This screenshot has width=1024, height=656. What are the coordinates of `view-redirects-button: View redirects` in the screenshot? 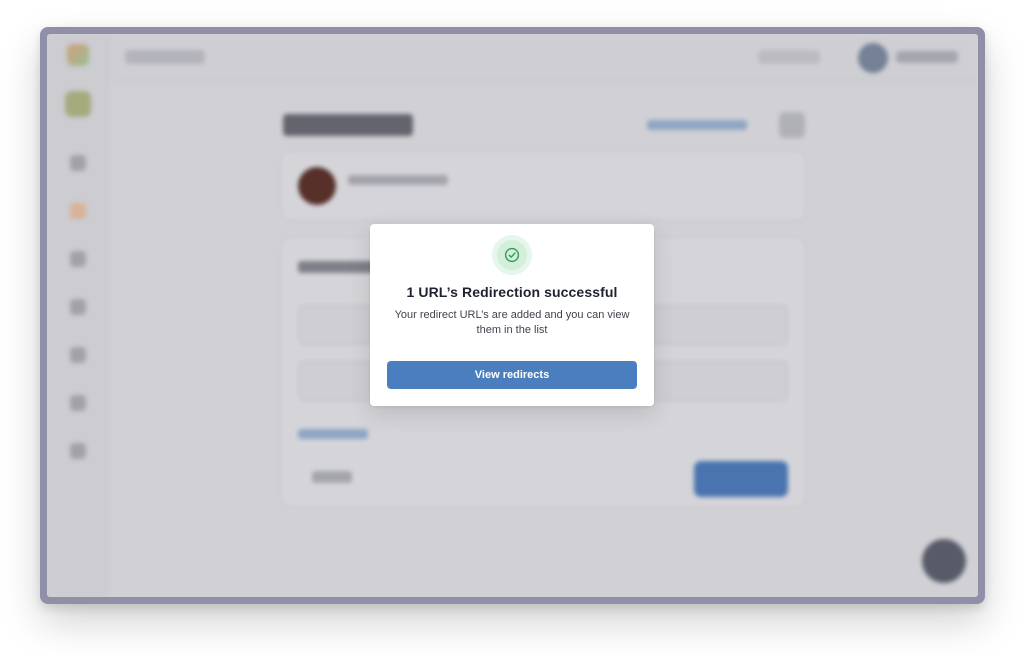 It's located at (512, 375).